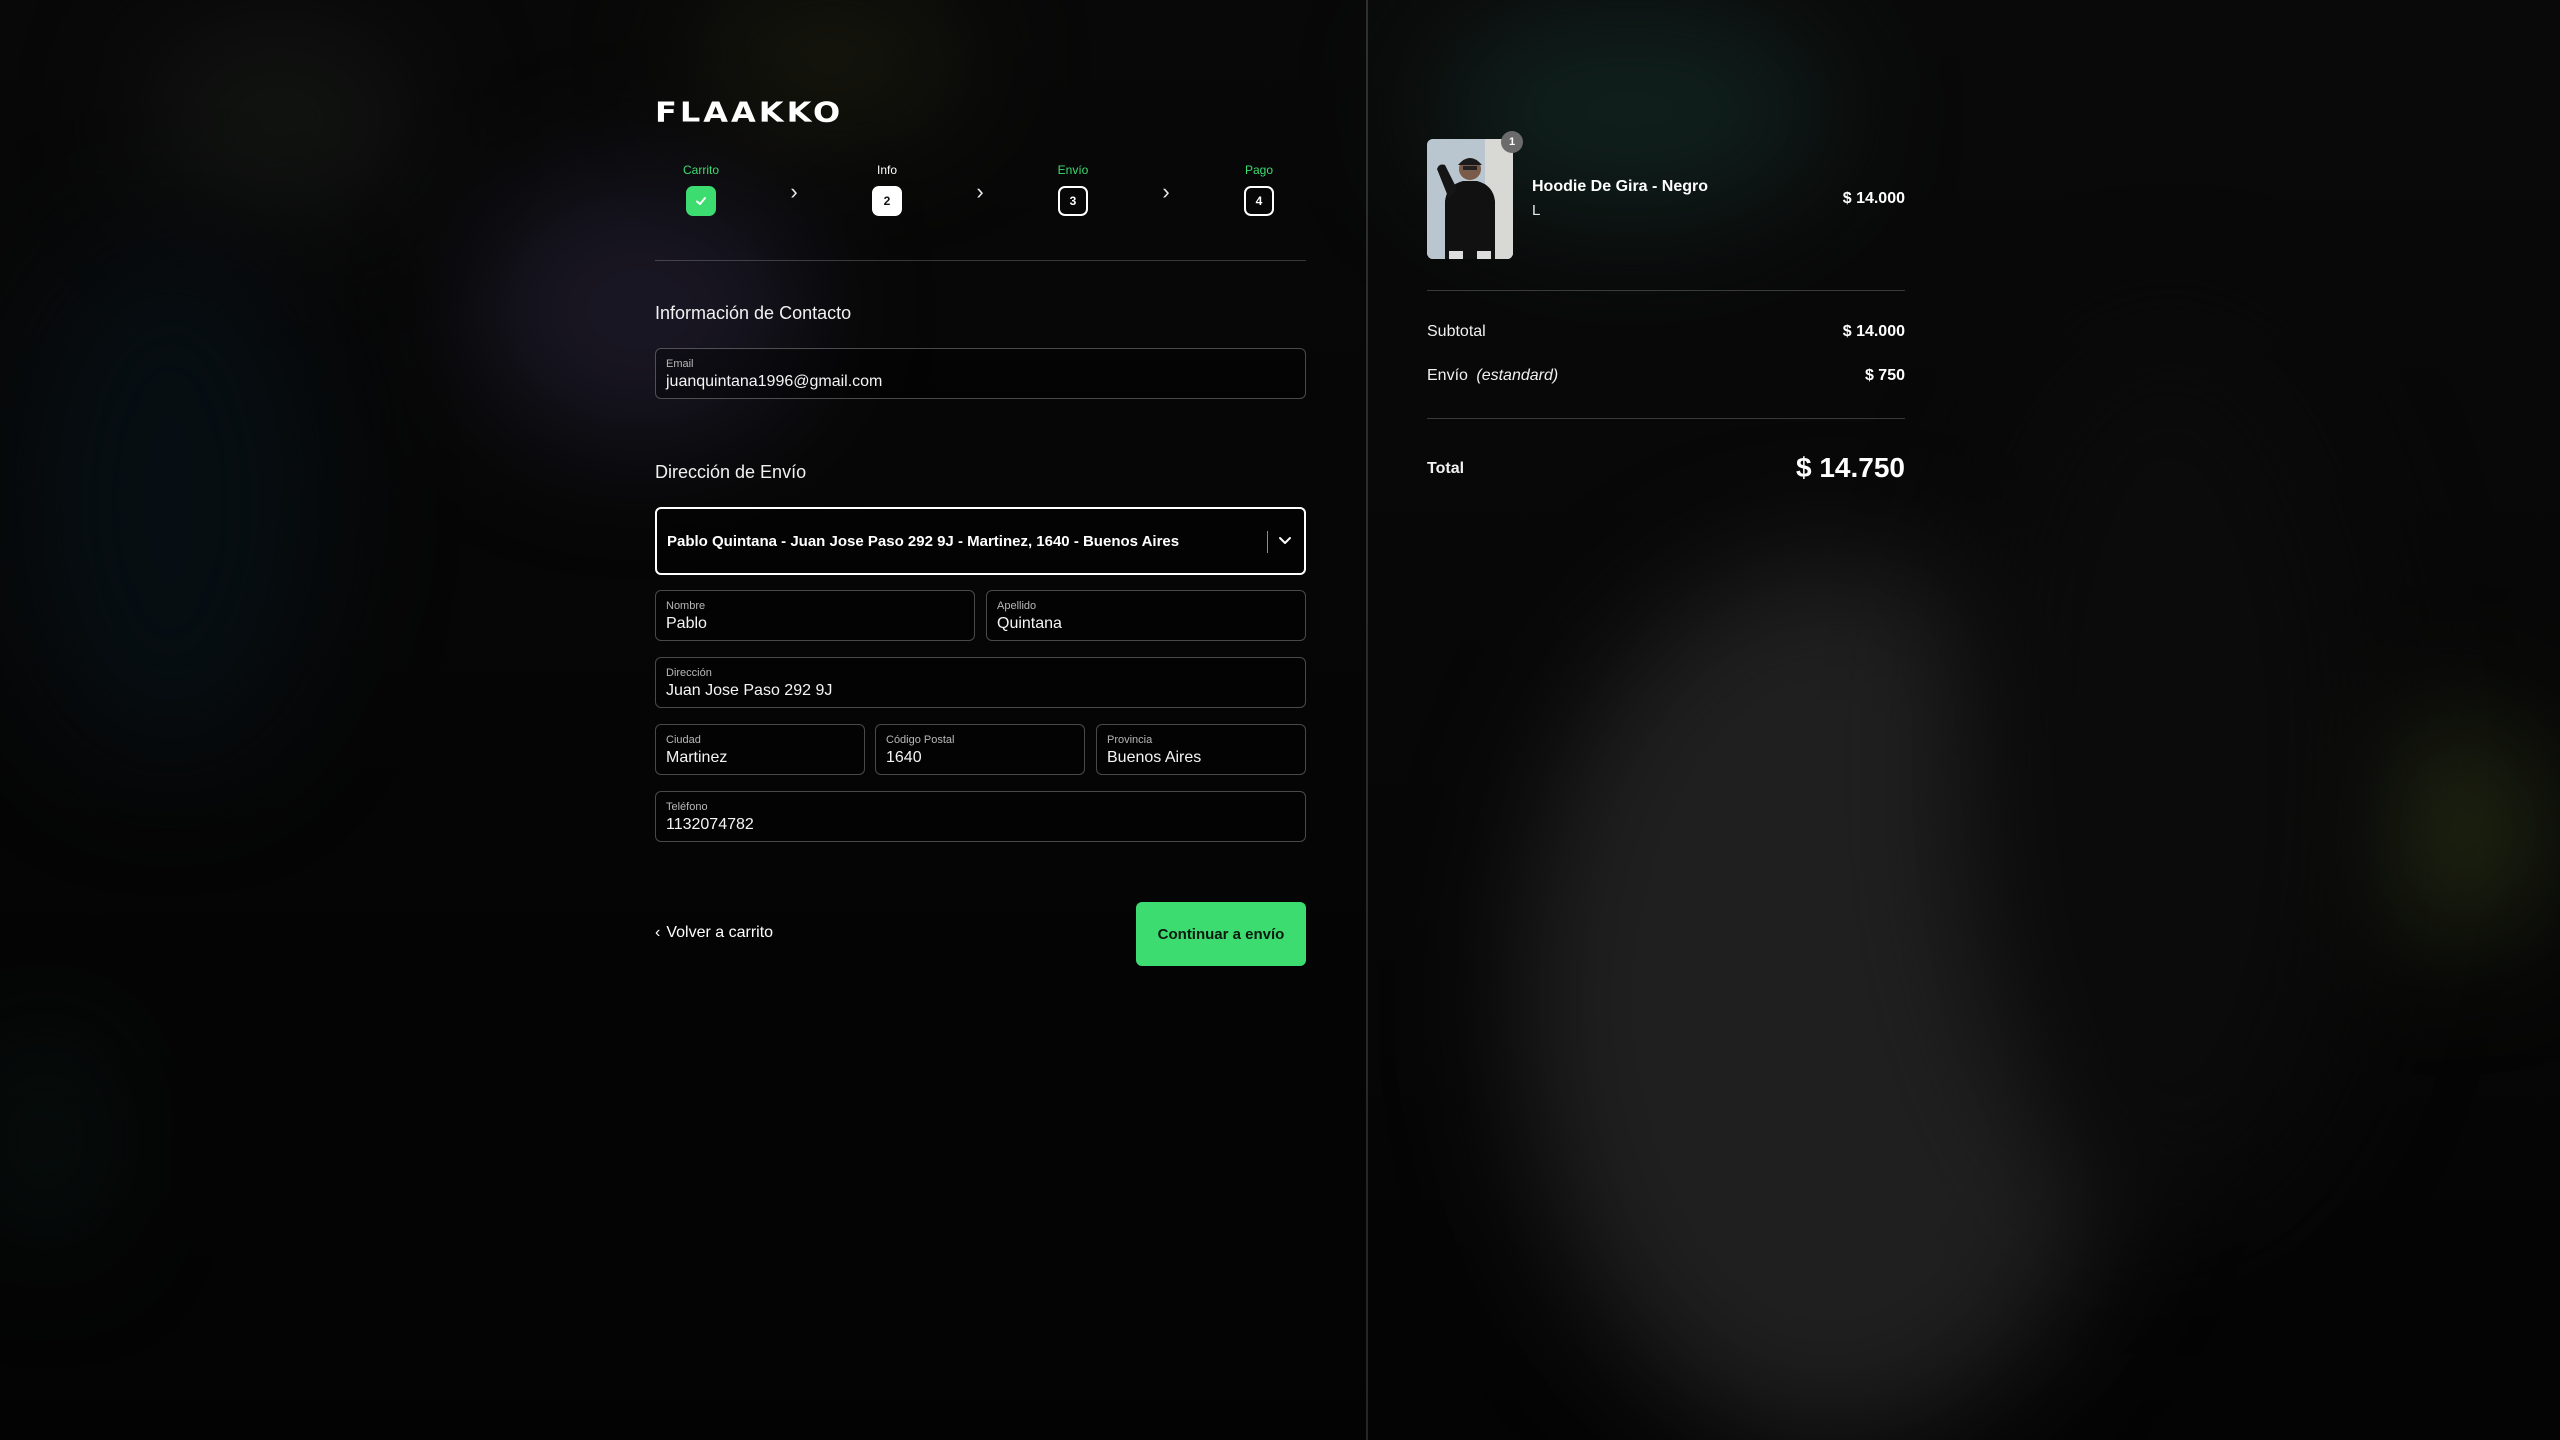  I want to click on shipping-label-text: Envío, so click(1447, 375).